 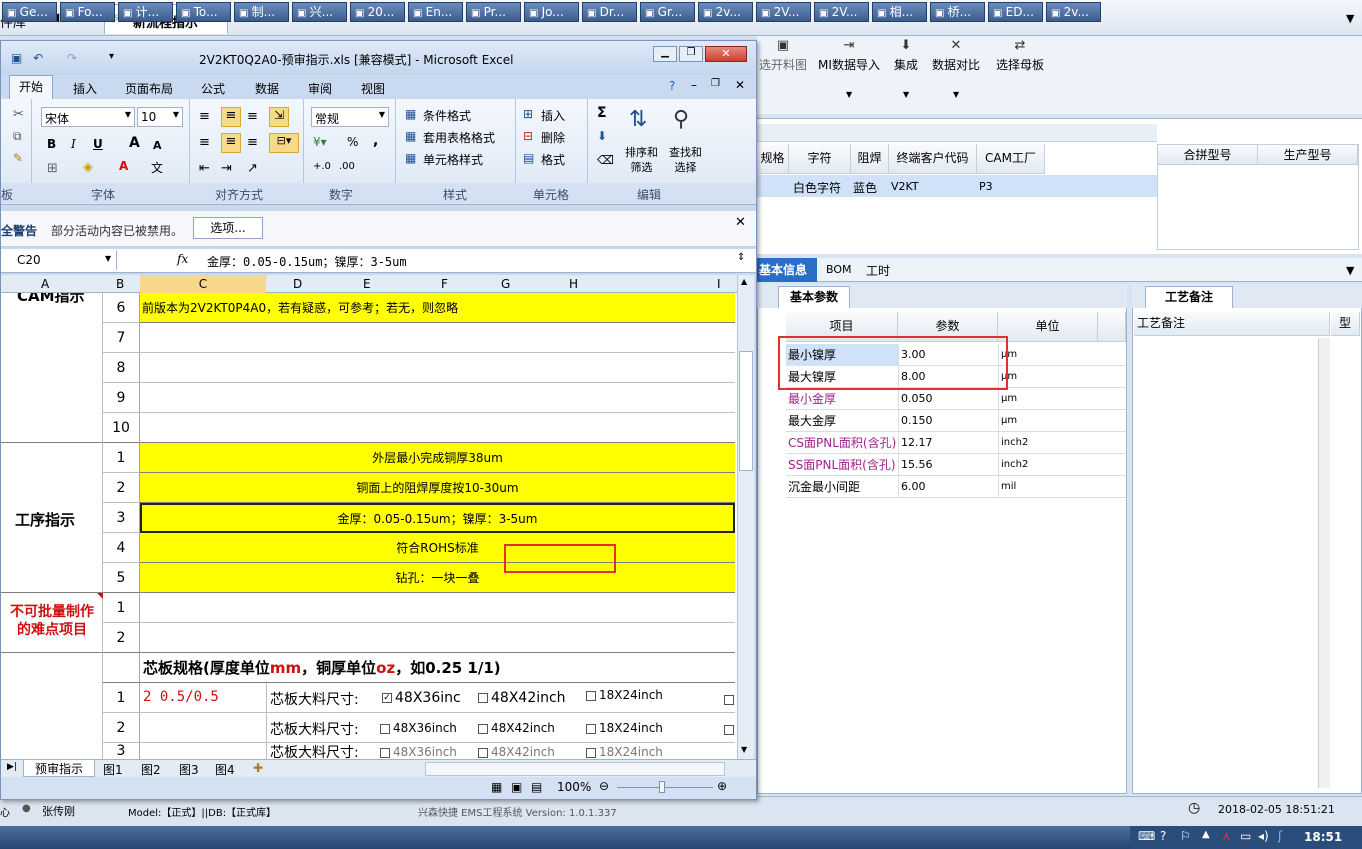 I want to click on param-row: 沉金最小间距 6.00 mil, so click(x=956, y=487).